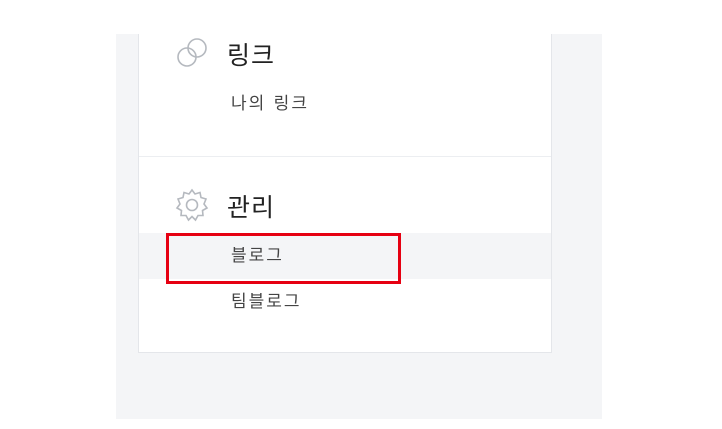 Image resolution: width=722 pixels, height=429 pixels. Describe the element at coordinates (192, 52) in the screenshot. I see `link-icon` at that location.